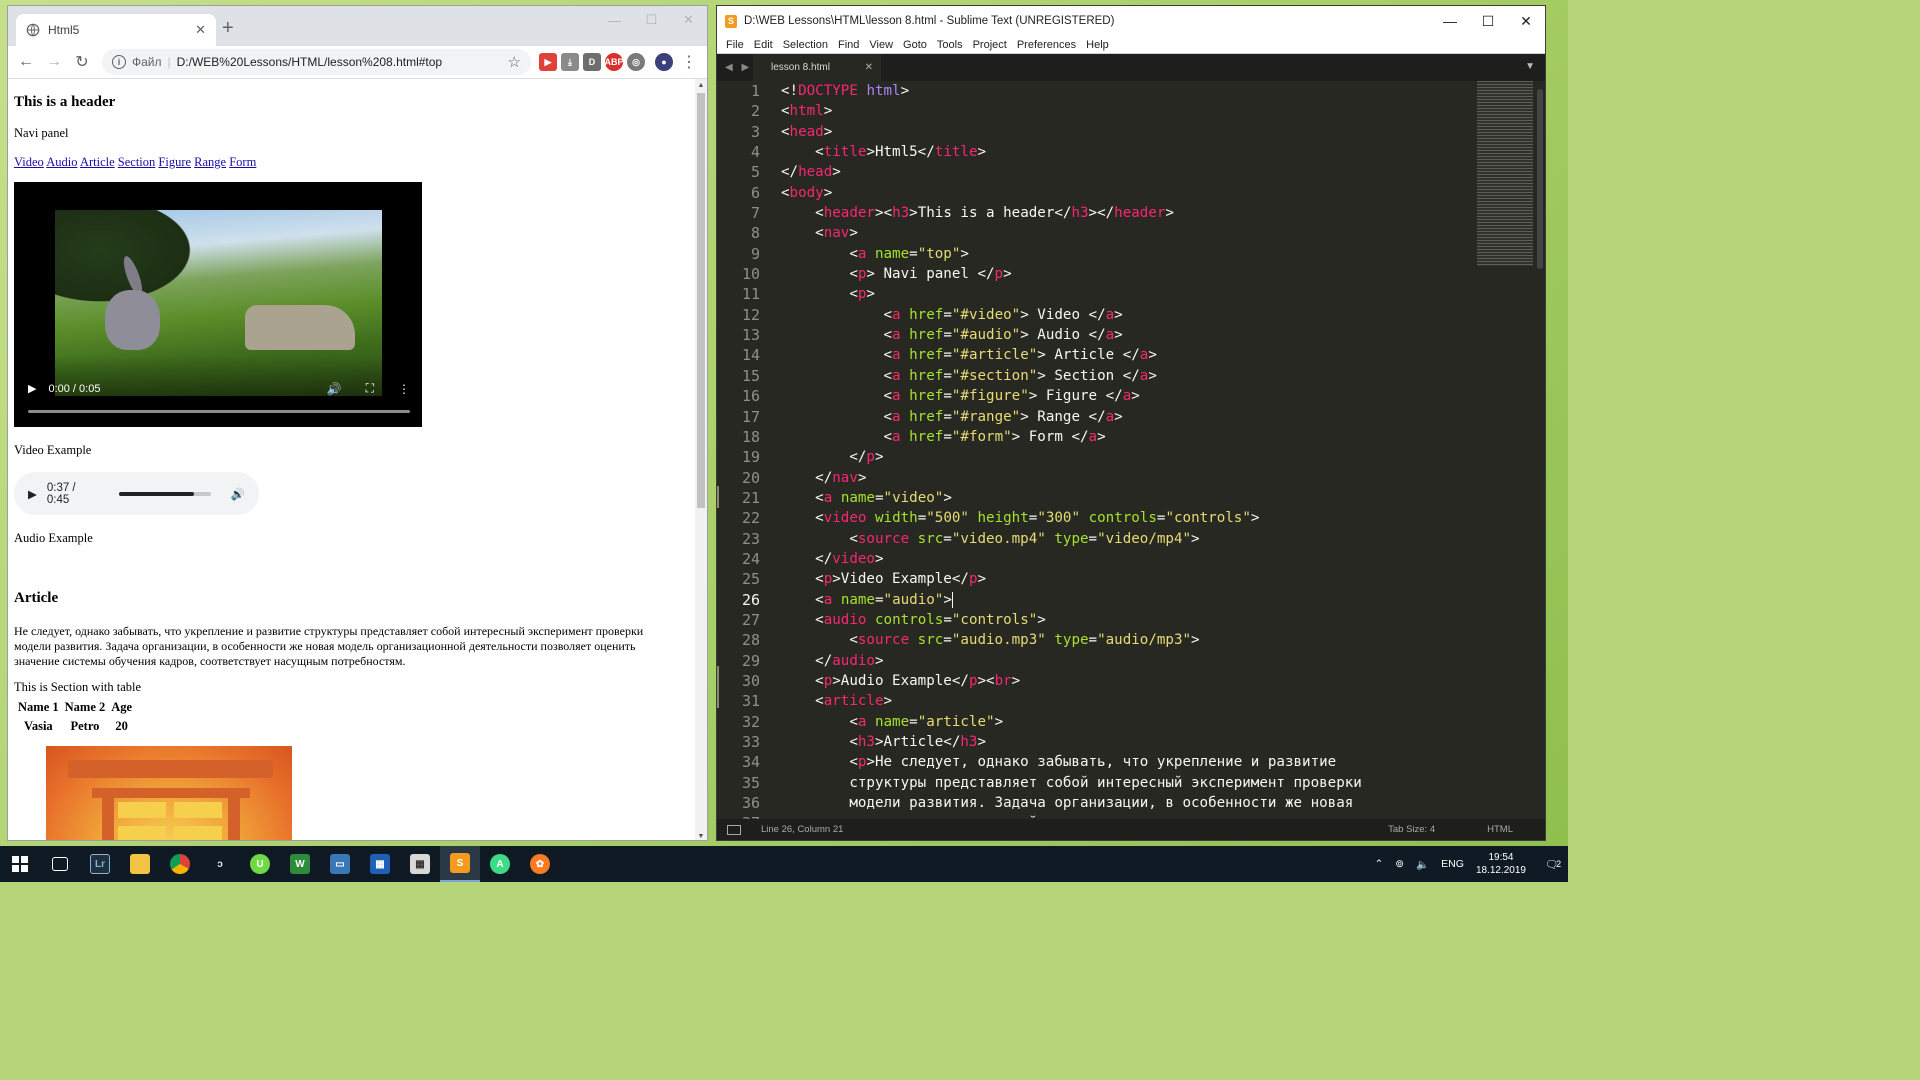 The image size is (1920, 1080). I want to click on app-icon: ↄ, so click(220, 864).